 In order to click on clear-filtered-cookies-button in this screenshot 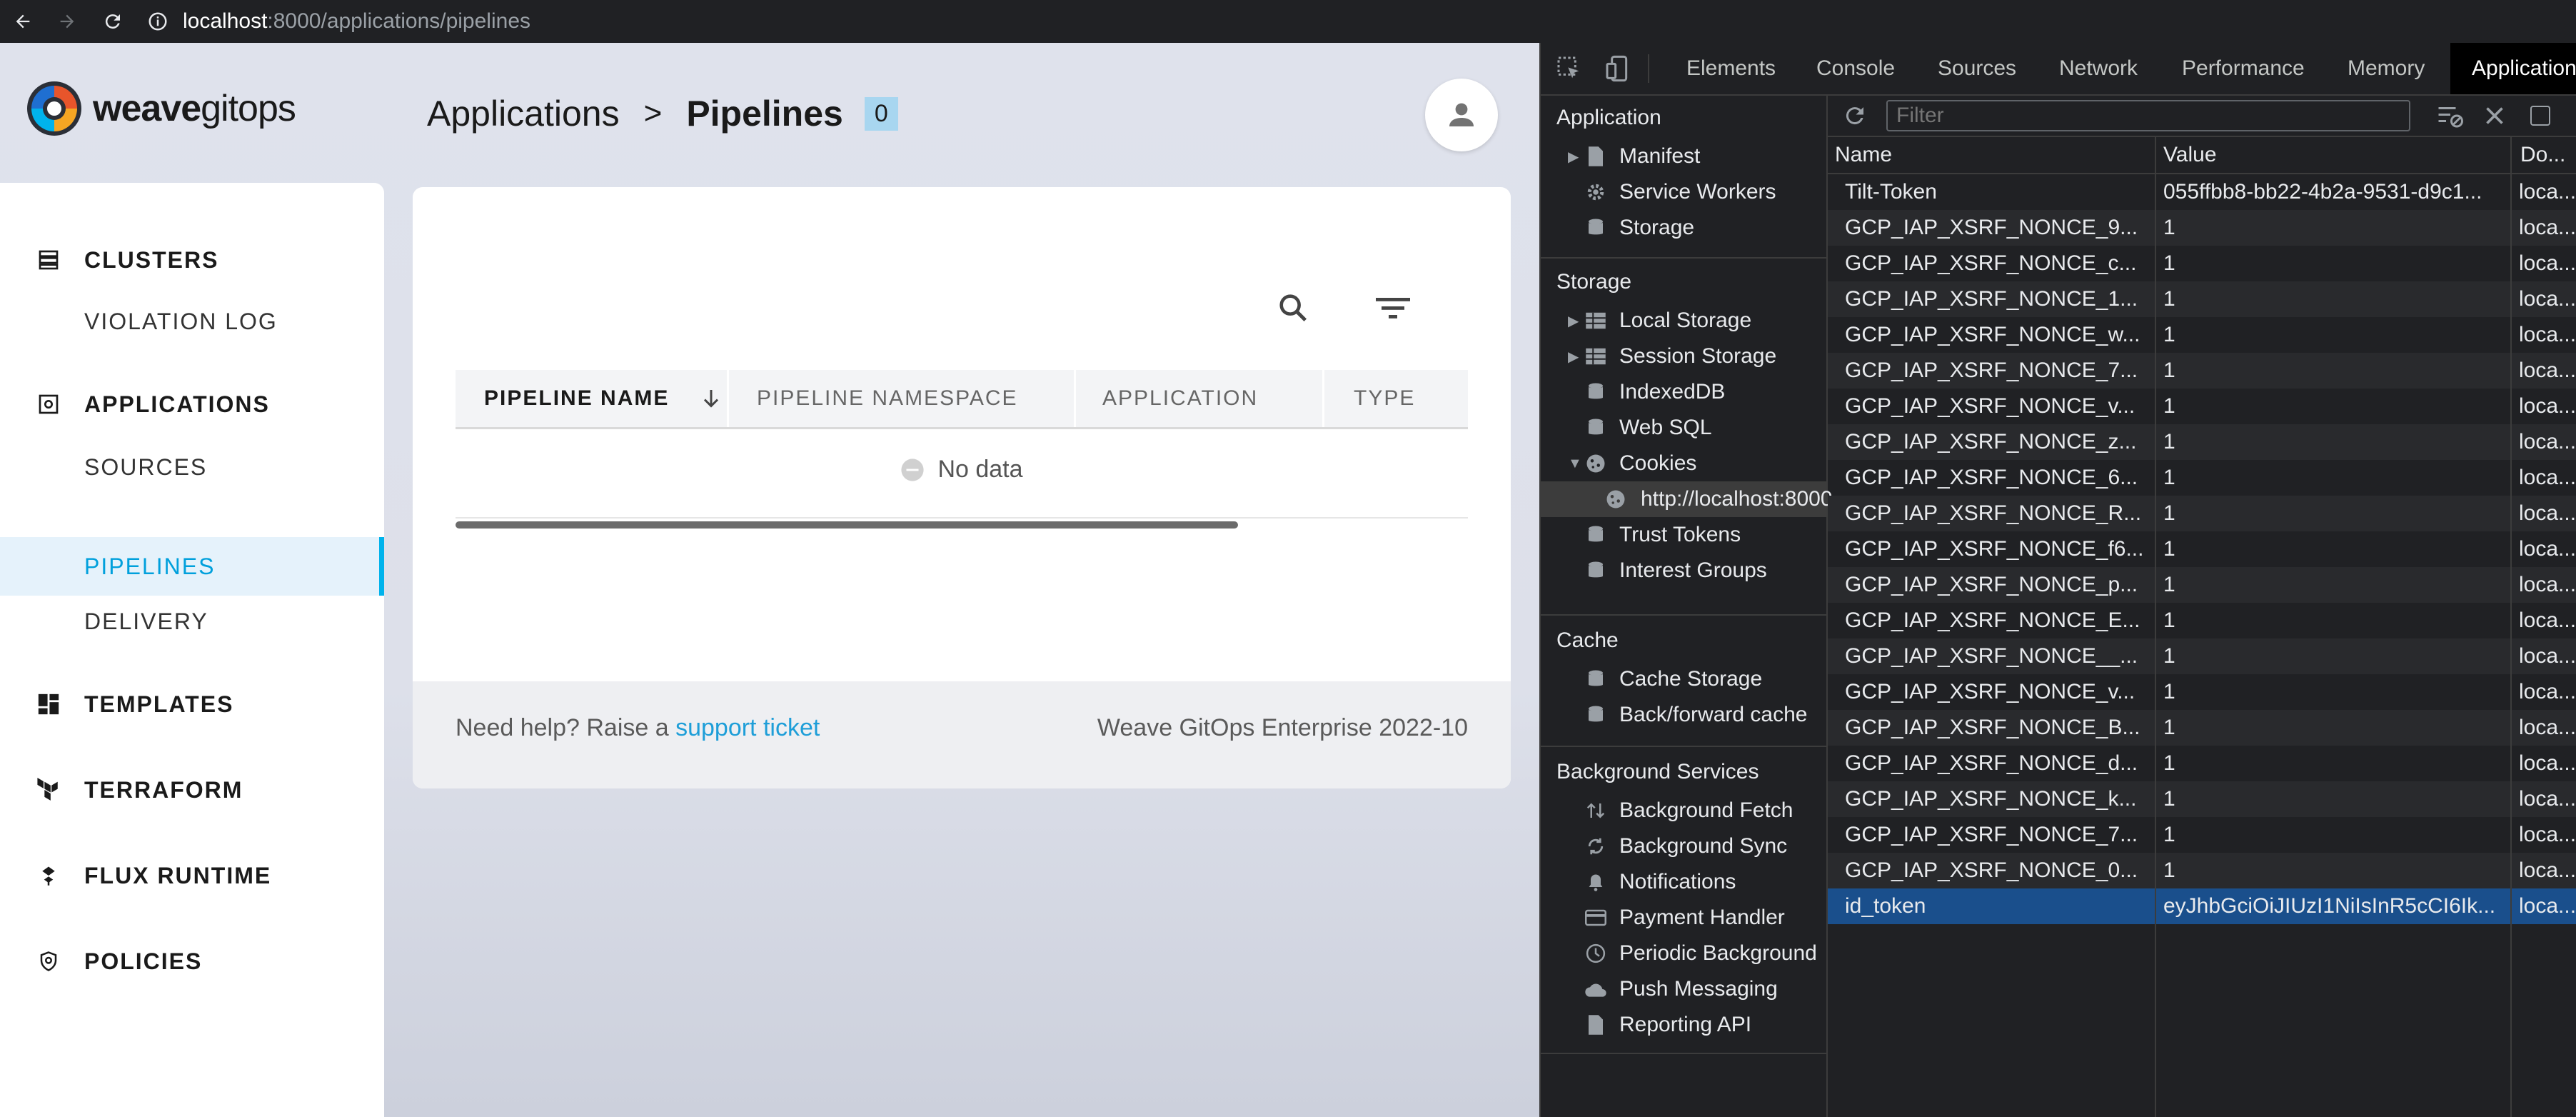, I will do `click(2450, 116)`.